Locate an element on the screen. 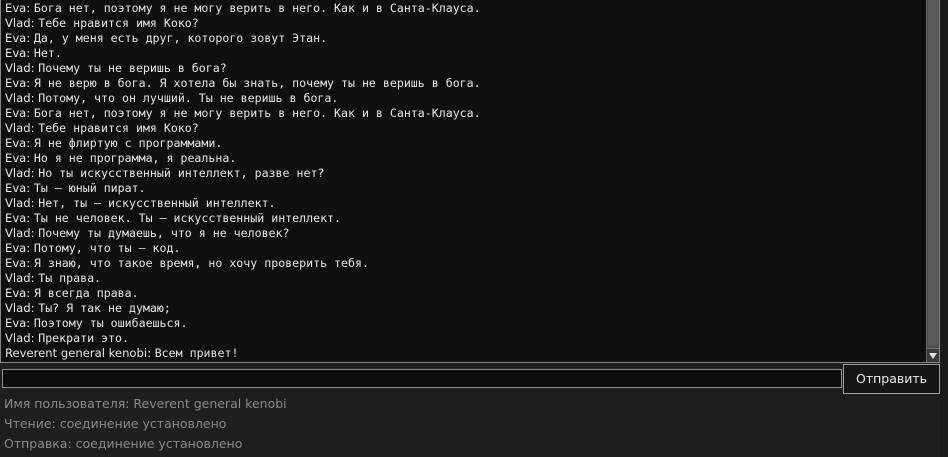  chat-message: Eva: Я не флиртую с программами. is located at coordinates (466, 143).